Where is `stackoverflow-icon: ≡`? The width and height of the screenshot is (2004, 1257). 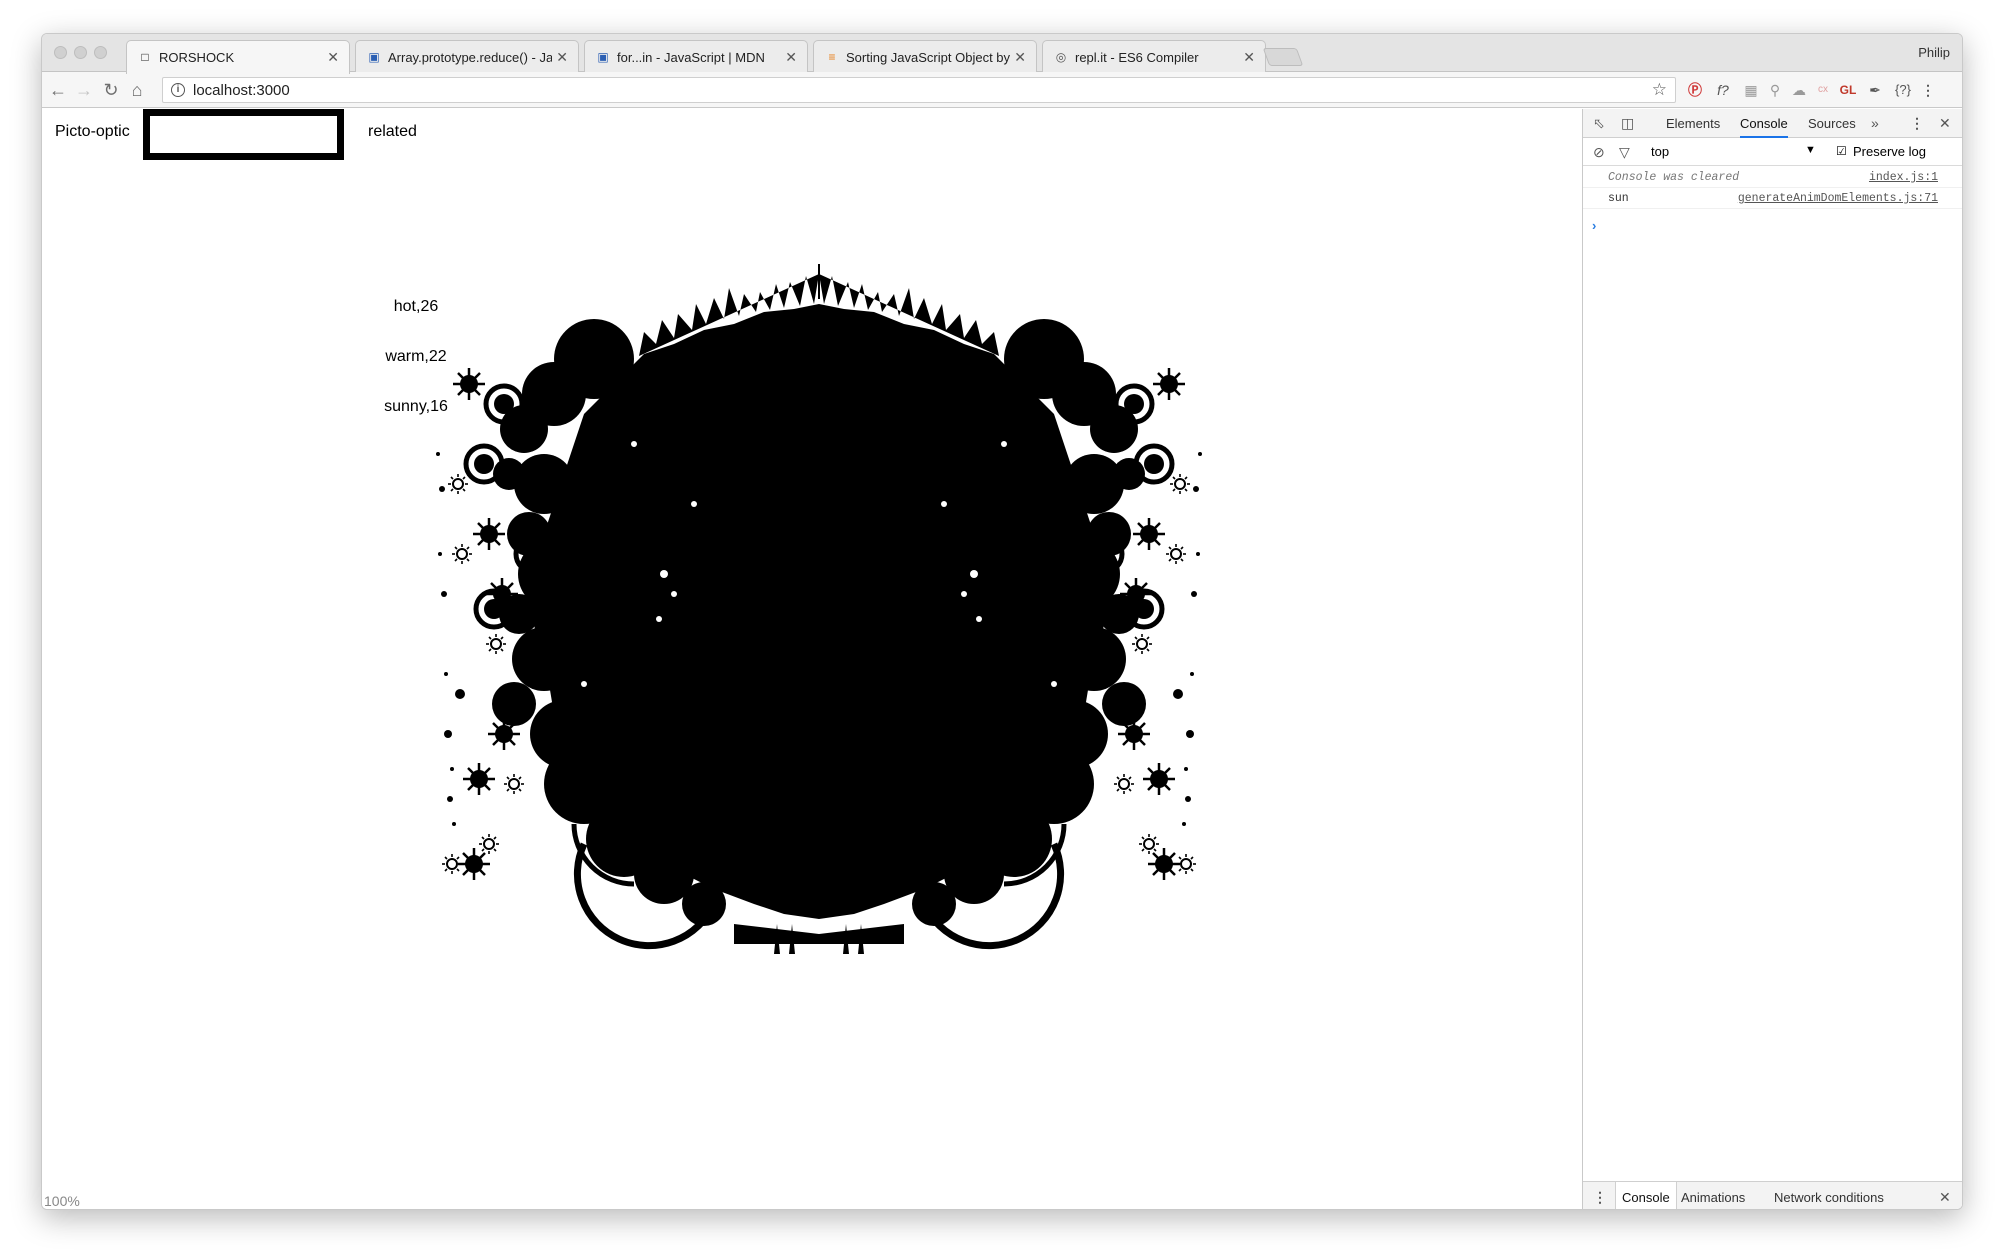 stackoverflow-icon: ≡ is located at coordinates (832, 57).